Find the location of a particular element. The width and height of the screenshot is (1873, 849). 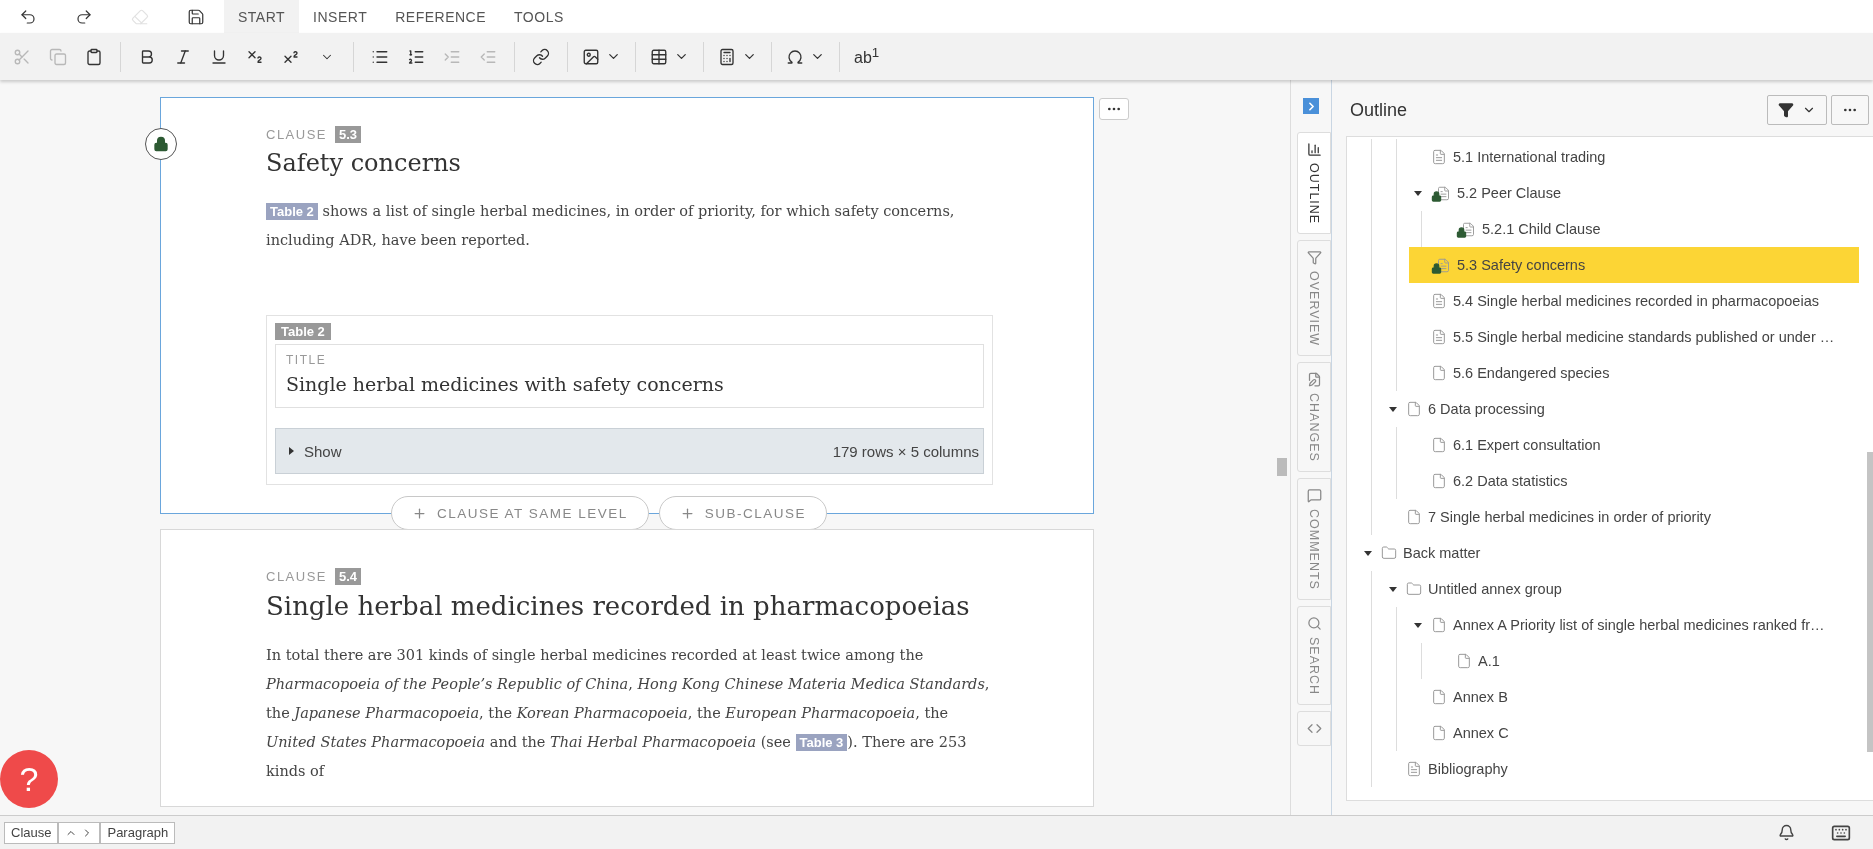

clause-title: Safety concerns is located at coordinates (364, 163).